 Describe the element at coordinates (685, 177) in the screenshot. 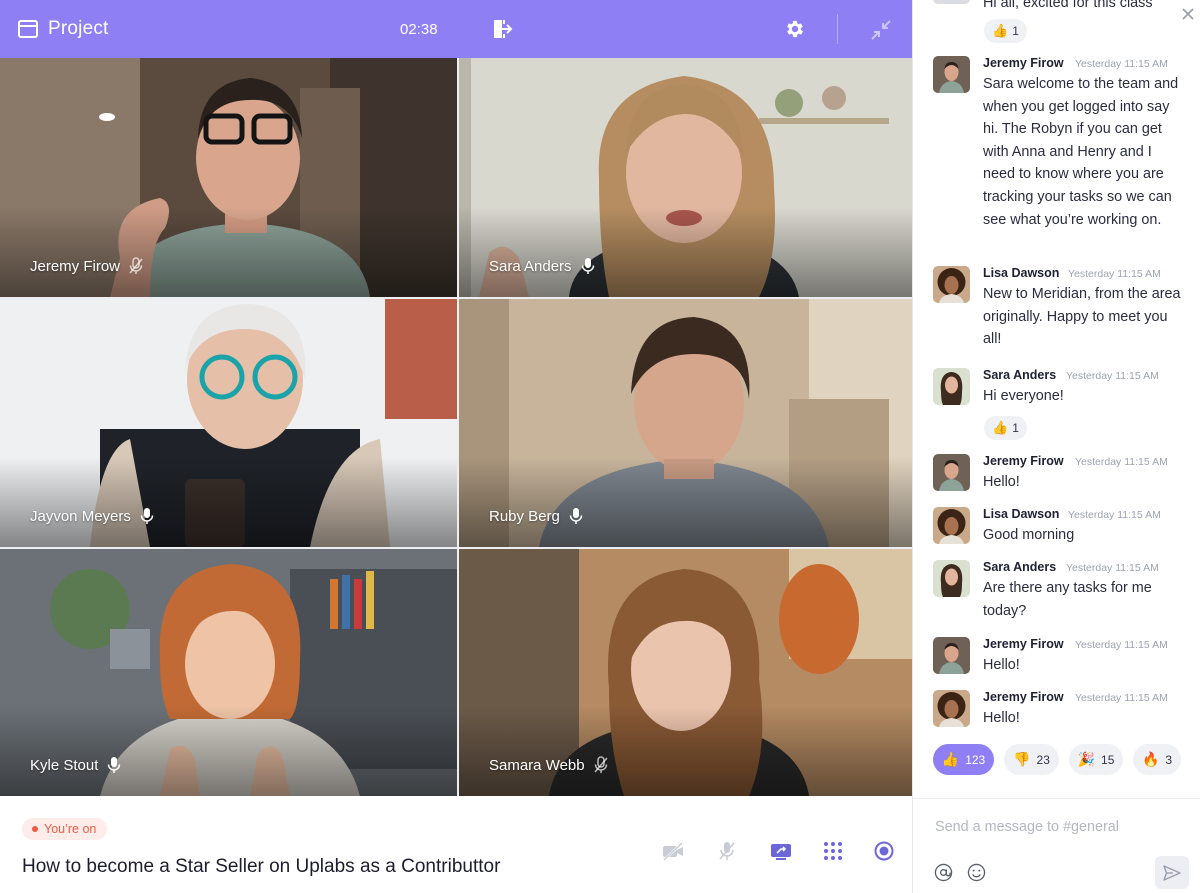

I see `video-tile-active-speaker: Sara Anders` at that location.